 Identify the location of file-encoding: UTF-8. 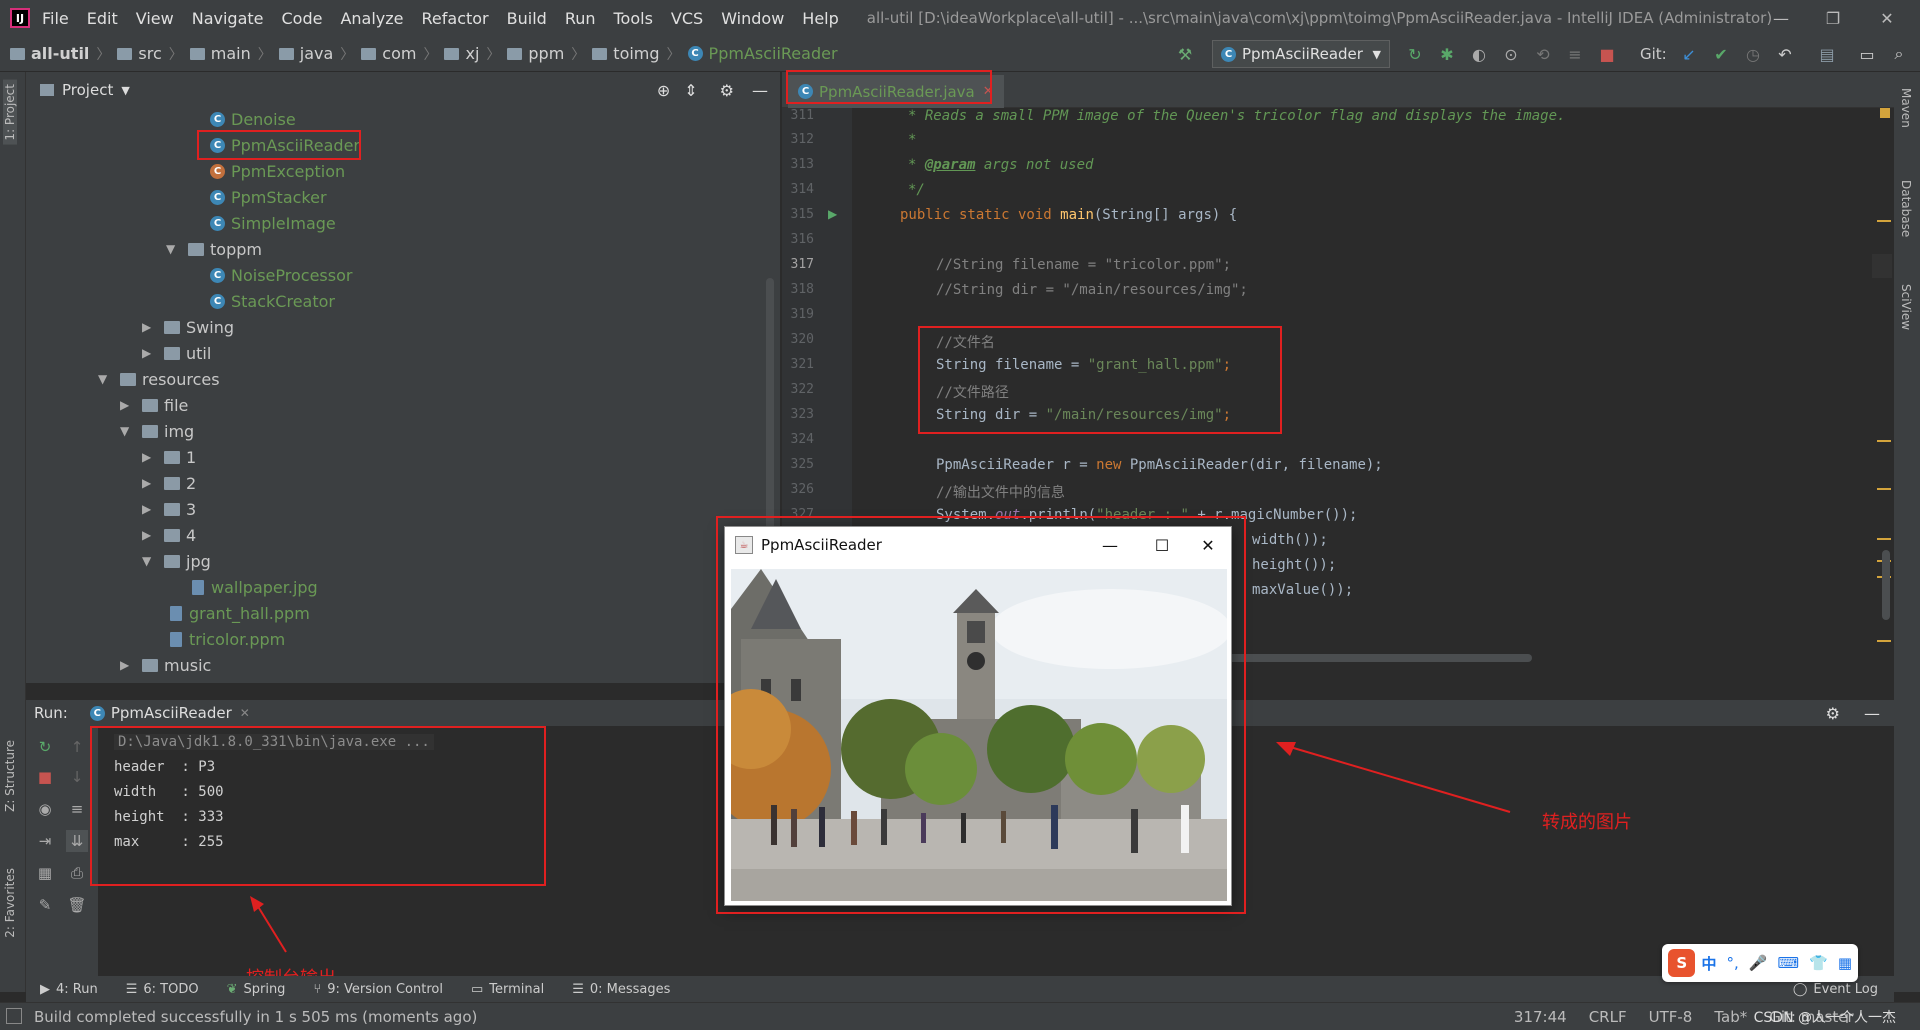
(1671, 1017).